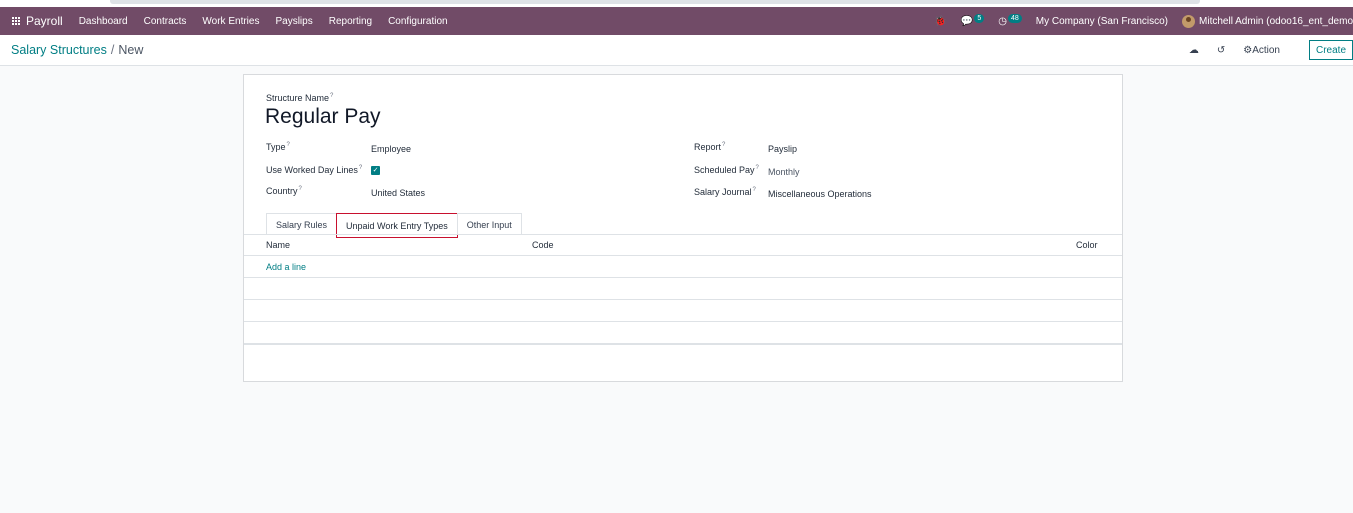  Describe the element at coordinates (1330, 50) in the screenshot. I see `create-button: Create` at that location.